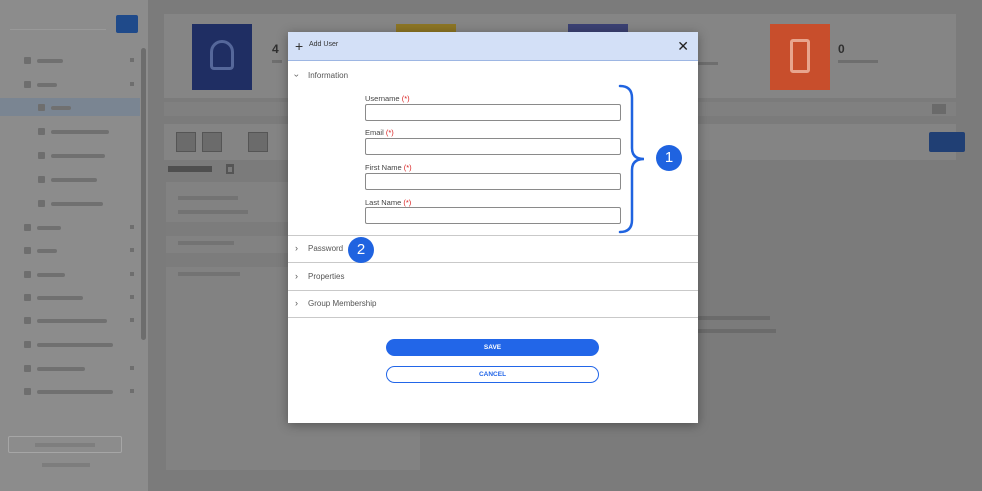  Describe the element at coordinates (324, 44) in the screenshot. I see `dialog-title: Add User` at that location.